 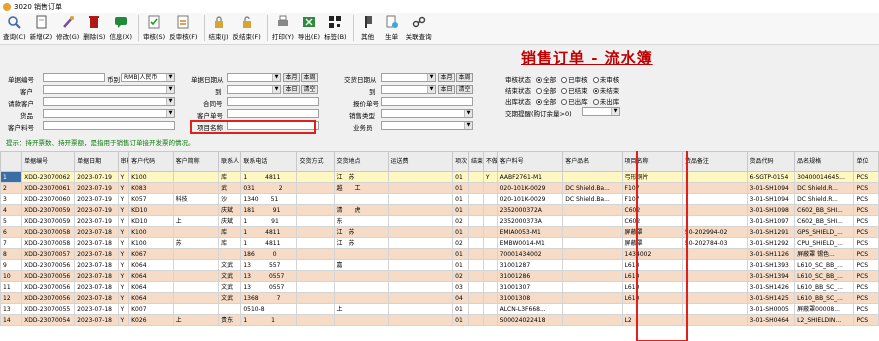 I want to click on generate-button: 生单, so click(x=392, y=27).